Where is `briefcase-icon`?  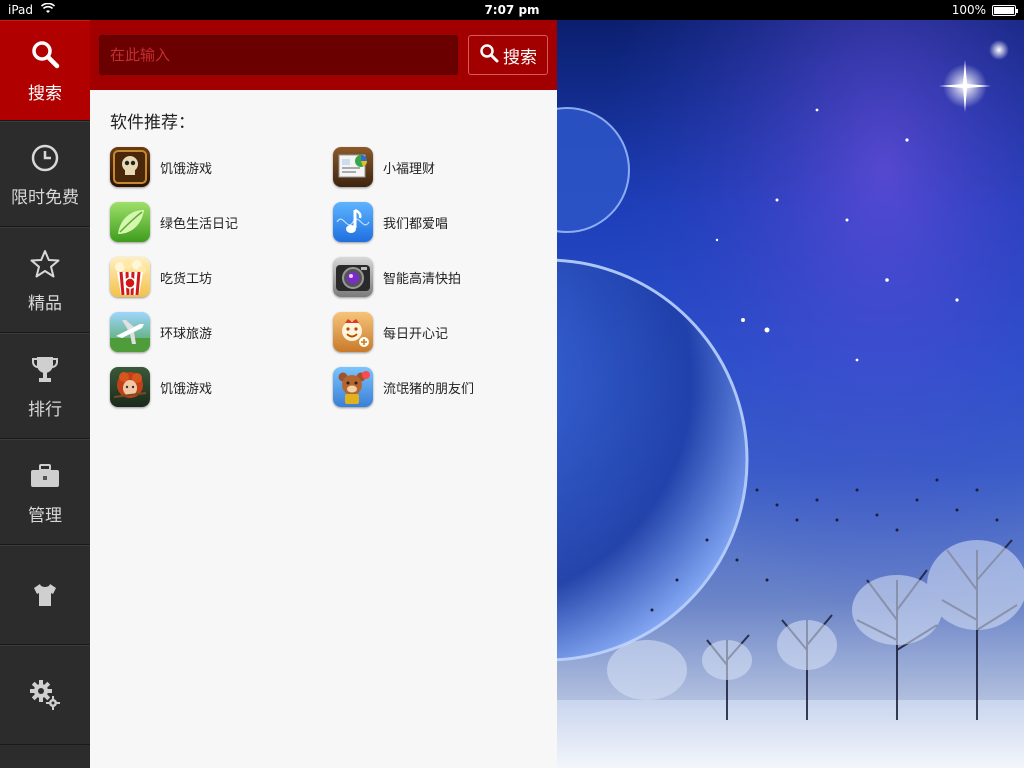 briefcase-icon is located at coordinates (45, 476).